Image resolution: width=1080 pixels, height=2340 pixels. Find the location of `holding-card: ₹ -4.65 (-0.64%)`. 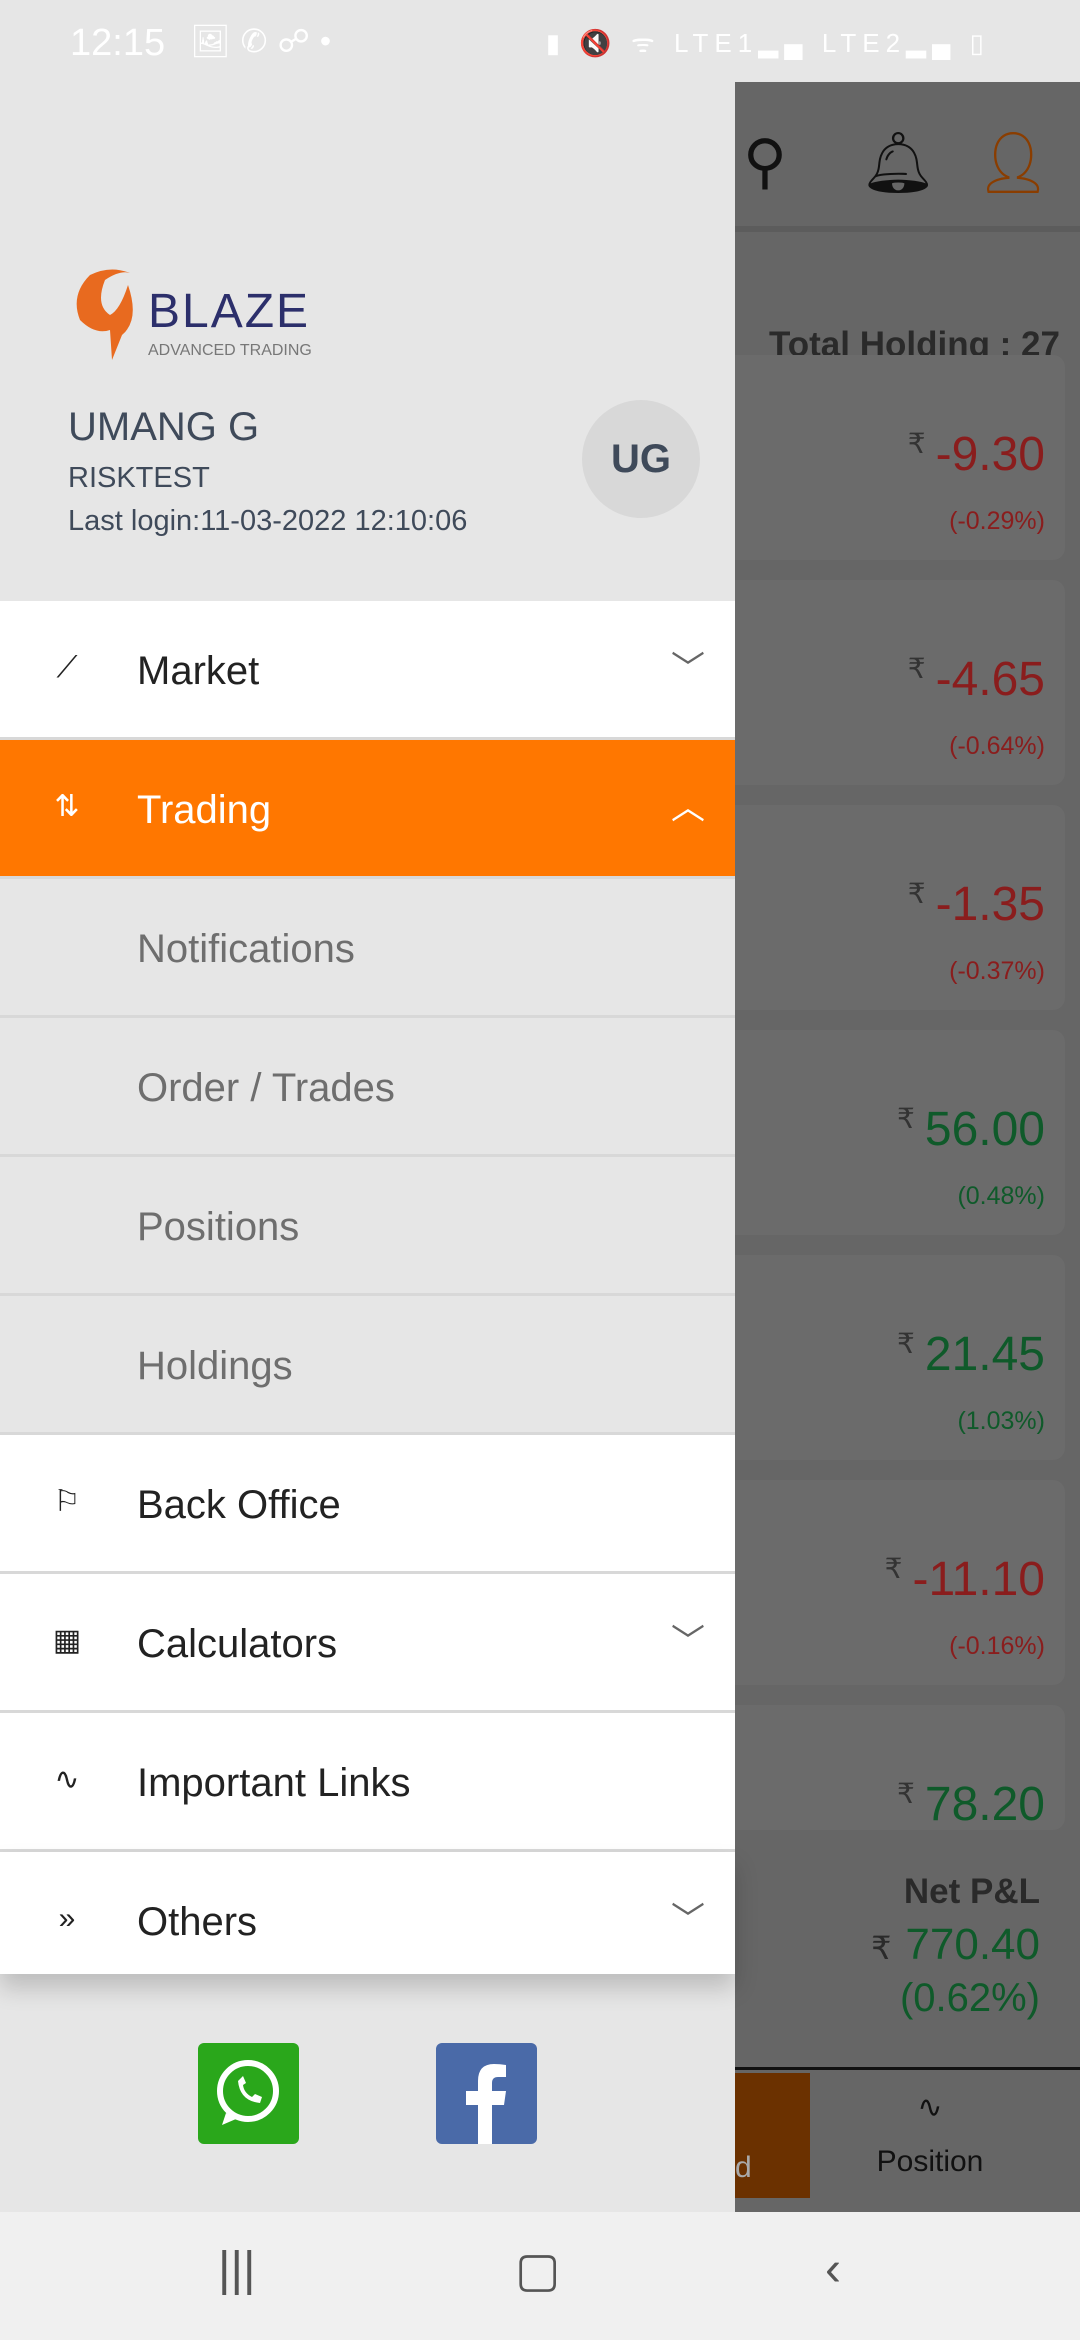

holding-card: ₹ -4.65 (-0.64%) is located at coordinates (900, 682).